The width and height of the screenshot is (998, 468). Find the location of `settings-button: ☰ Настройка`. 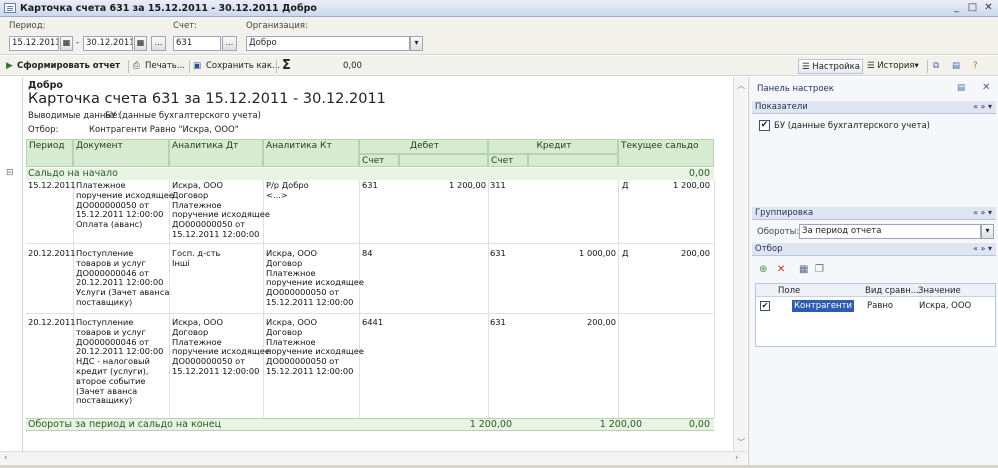

settings-button: ☰ Настройка is located at coordinates (830, 66).